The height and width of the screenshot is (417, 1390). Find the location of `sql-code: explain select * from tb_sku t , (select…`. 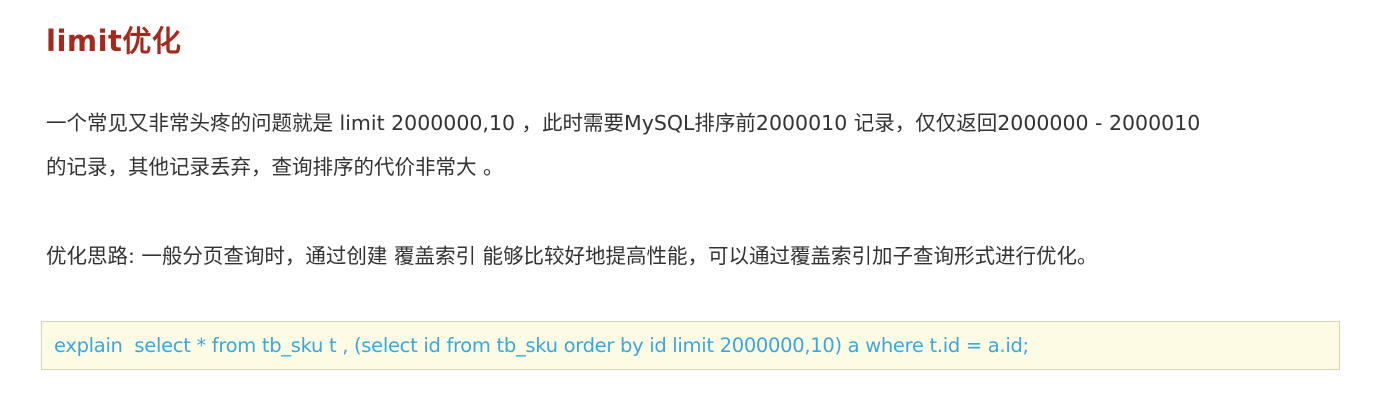

sql-code: explain select * from tb_sku t , (select… is located at coordinates (541, 345).